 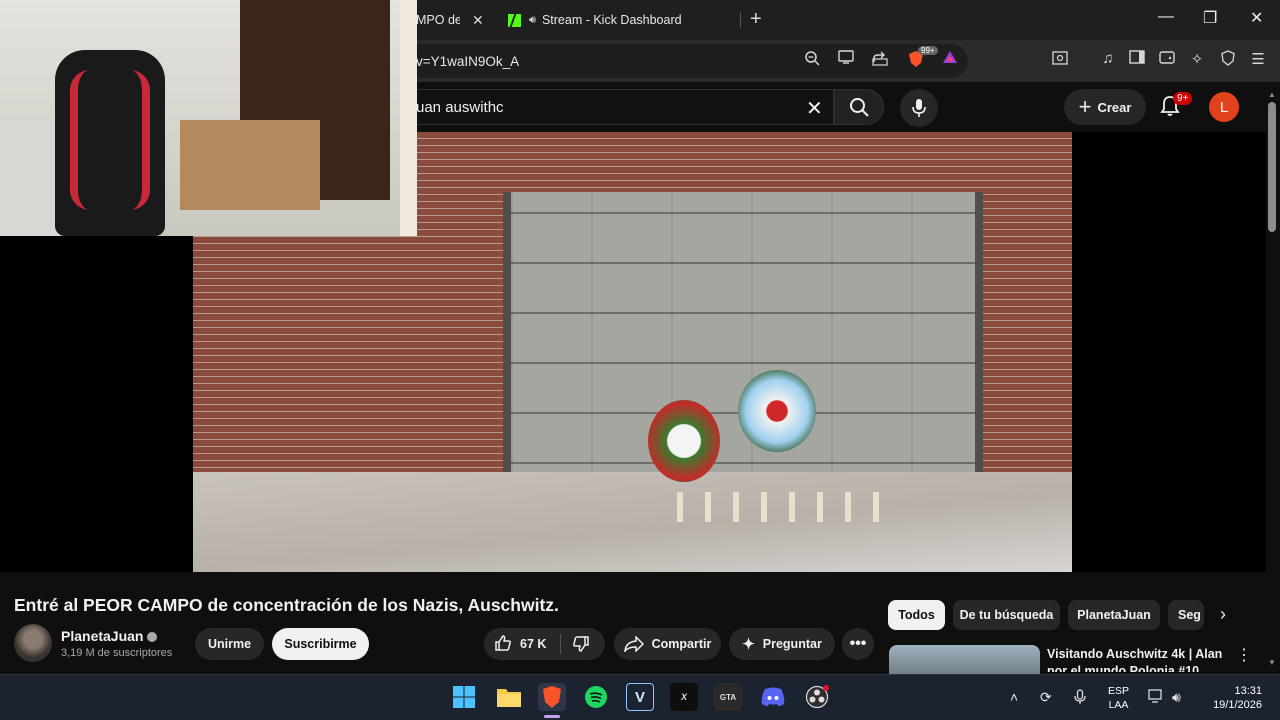 What do you see at coordinates (858, 644) in the screenshot?
I see `more-actions-button: •••` at bounding box center [858, 644].